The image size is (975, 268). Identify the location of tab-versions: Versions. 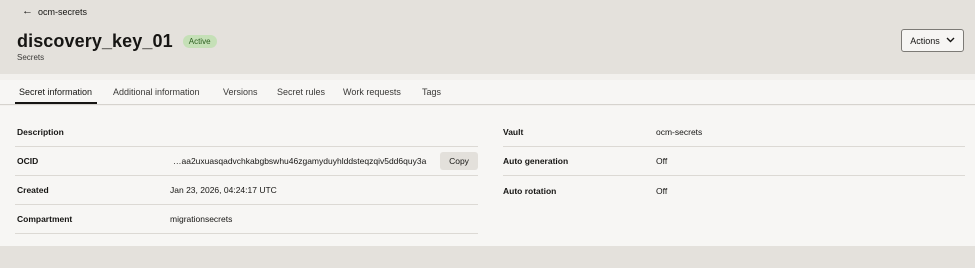
(240, 92).